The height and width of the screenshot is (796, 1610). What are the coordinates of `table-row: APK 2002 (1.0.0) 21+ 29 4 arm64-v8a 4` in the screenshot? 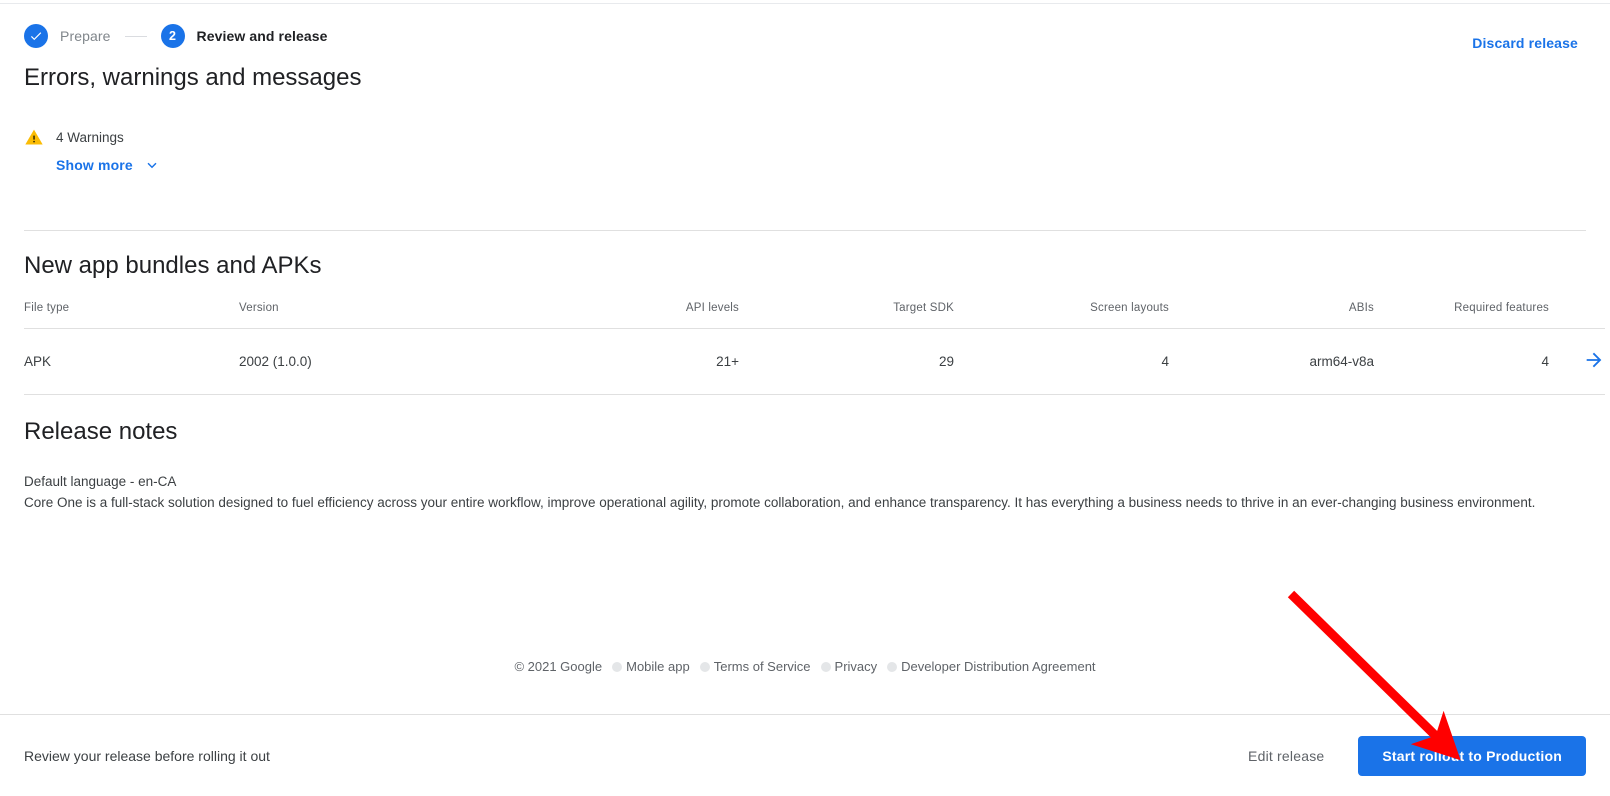 It's located at (814, 361).